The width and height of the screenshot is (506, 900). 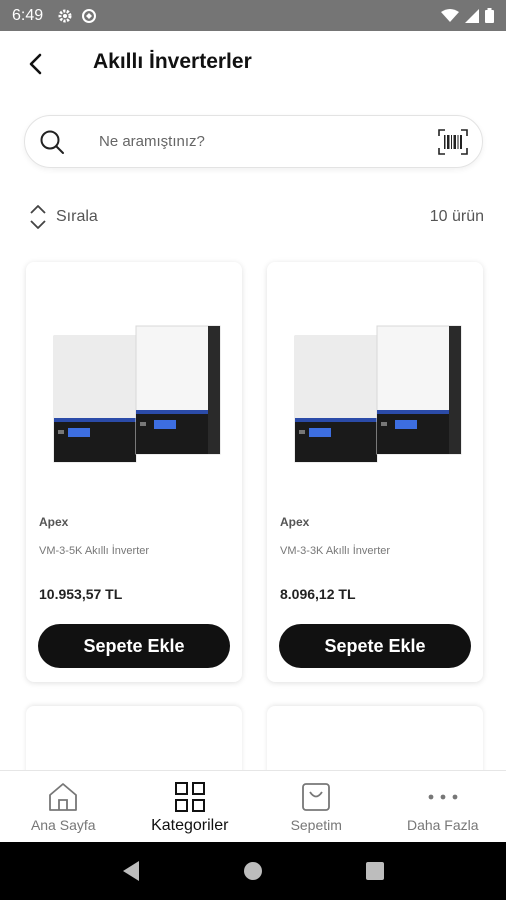 I want to click on signal-icon, so click(x=472, y=15).